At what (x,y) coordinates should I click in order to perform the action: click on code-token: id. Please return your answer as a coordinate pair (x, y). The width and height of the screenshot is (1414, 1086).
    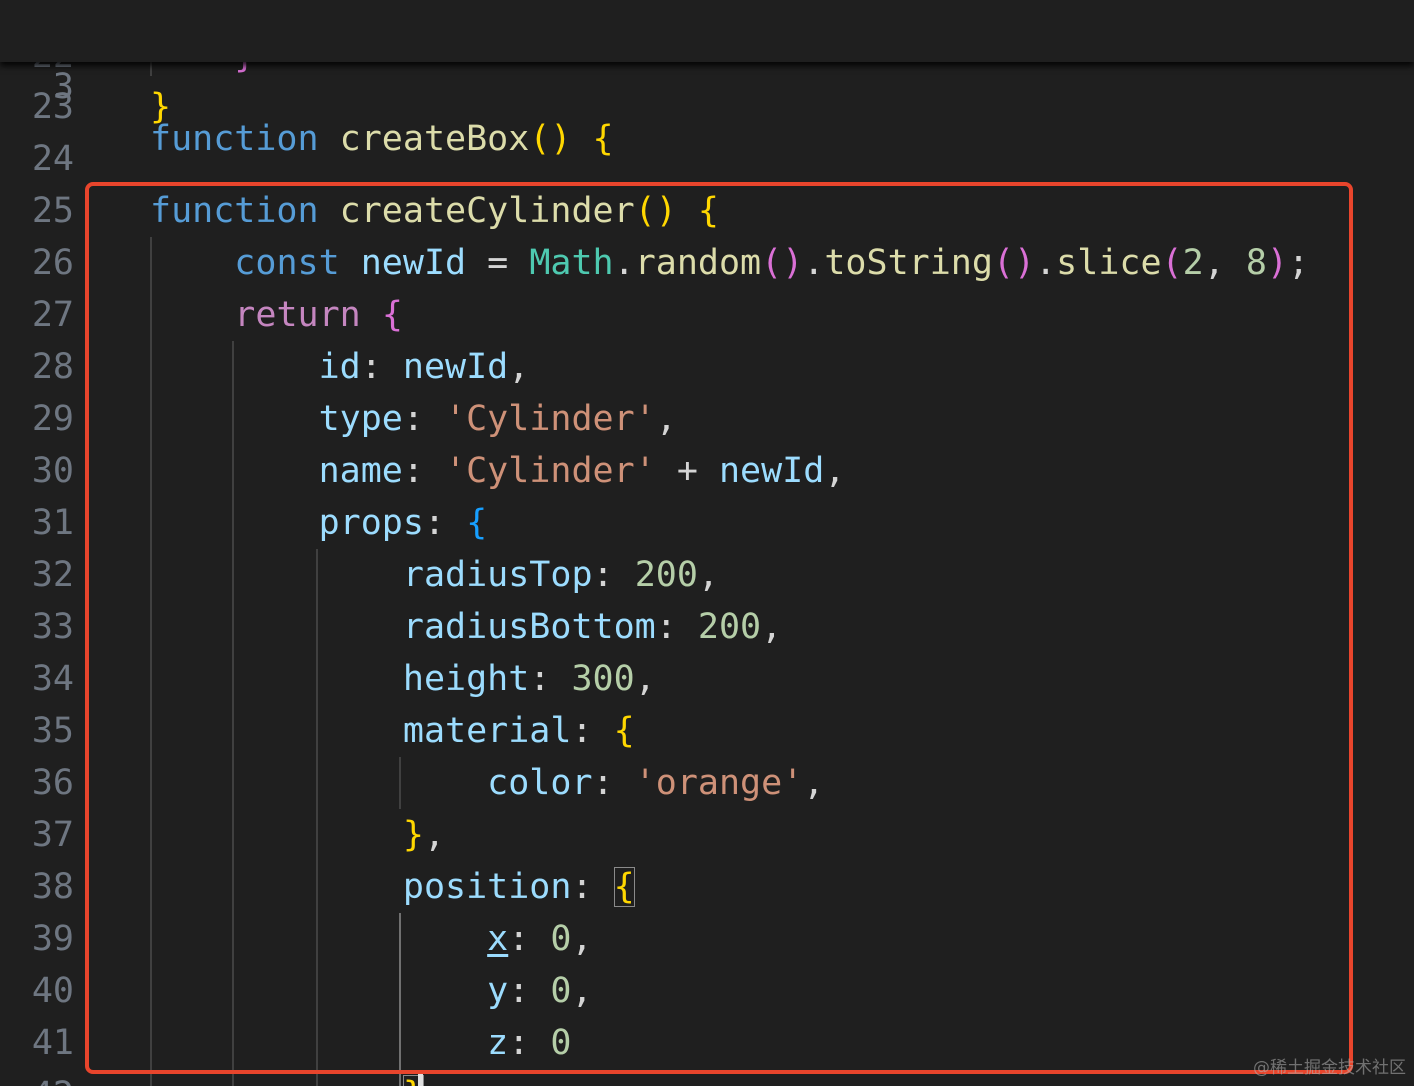
    Looking at the image, I should click on (339, 367).